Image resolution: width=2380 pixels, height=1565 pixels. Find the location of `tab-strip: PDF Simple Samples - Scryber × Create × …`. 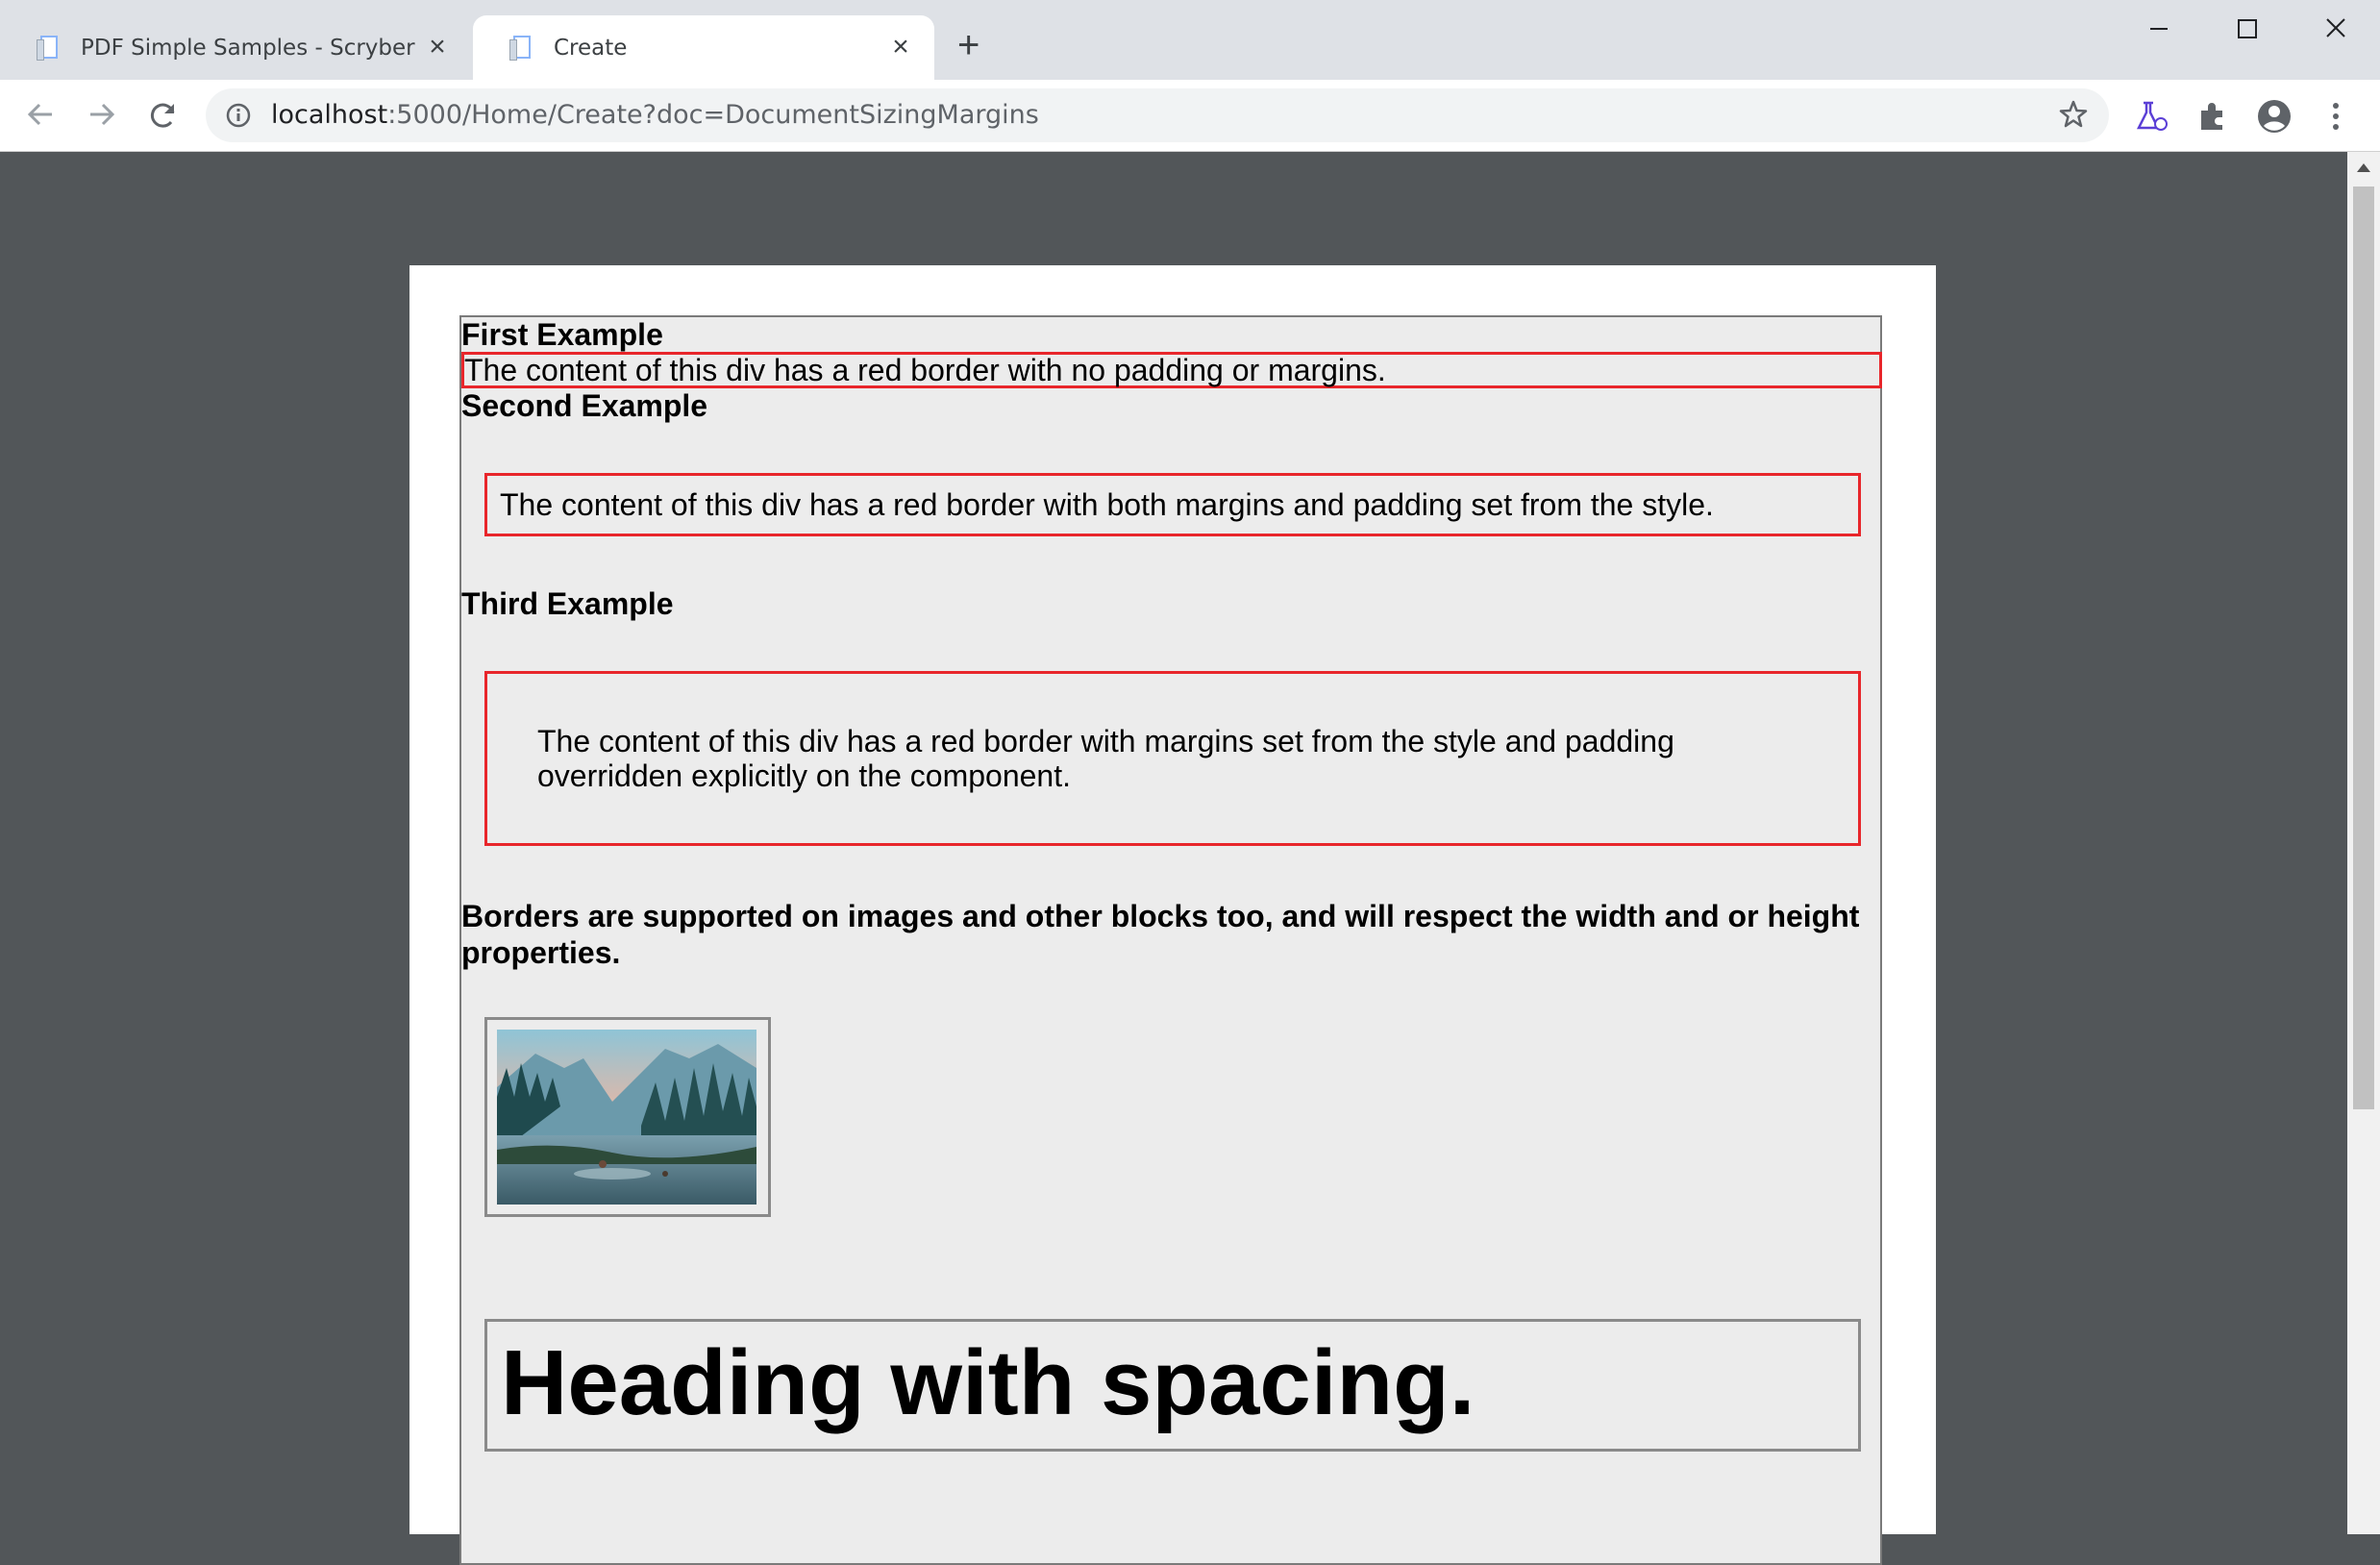

tab-strip: PDF Simple Samples - Scryber × Create × … is located at coordinates (1190, 40).